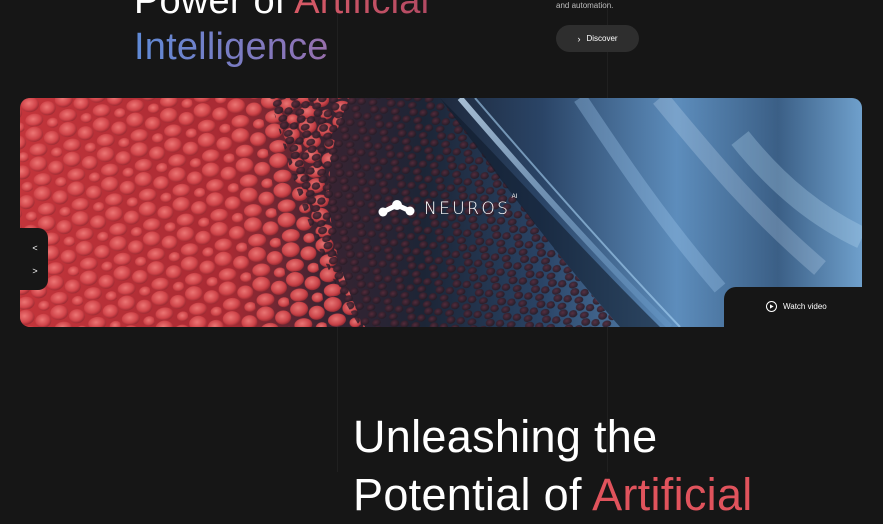 The width and height of the screenshot is (883, 524). I want to click on watch-video-label: Watch video, so click(805, 306).